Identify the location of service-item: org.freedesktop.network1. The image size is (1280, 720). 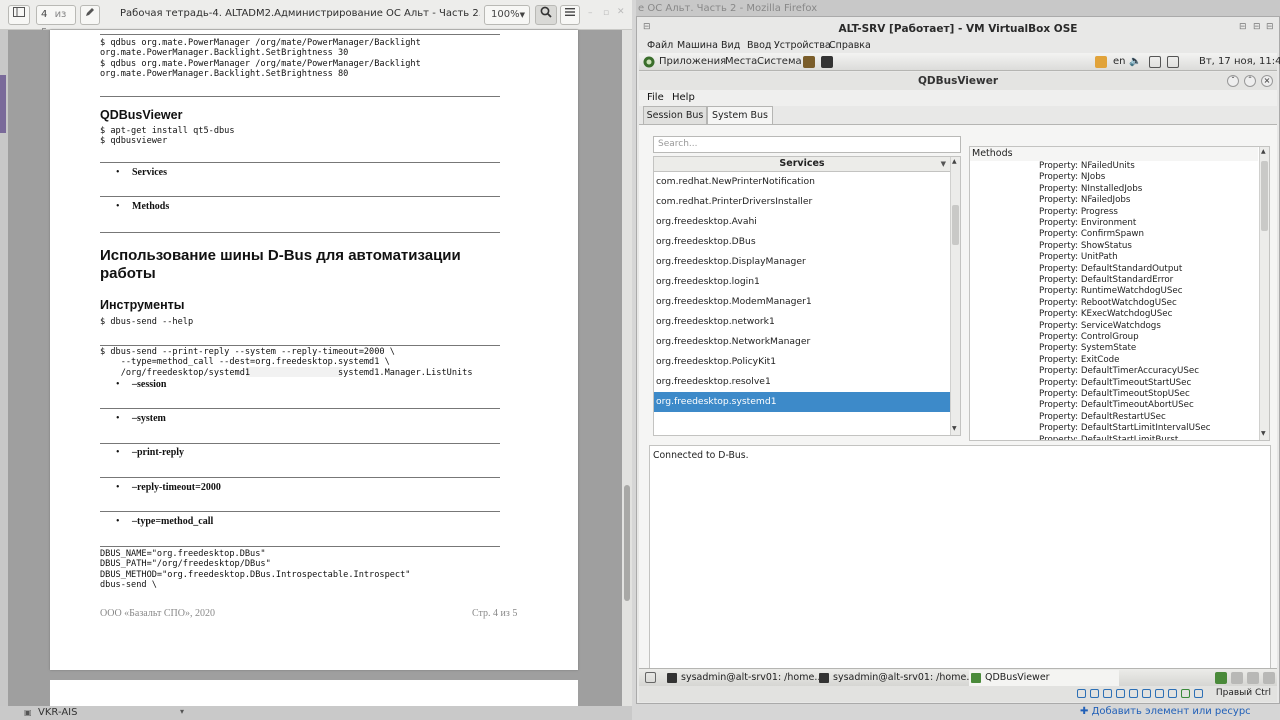
(802, 322).